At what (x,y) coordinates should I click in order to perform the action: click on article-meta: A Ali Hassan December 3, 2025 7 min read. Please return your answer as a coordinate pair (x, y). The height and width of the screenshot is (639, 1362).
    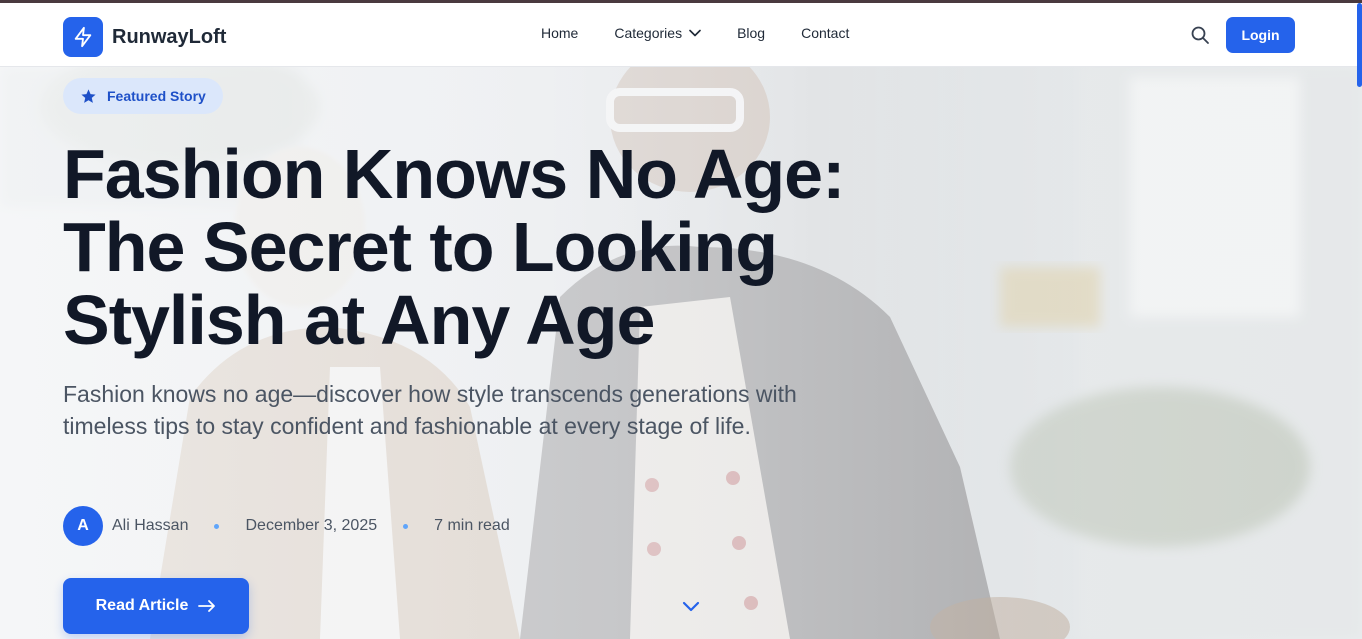
    Looking at the image, I should click on (286, 526).